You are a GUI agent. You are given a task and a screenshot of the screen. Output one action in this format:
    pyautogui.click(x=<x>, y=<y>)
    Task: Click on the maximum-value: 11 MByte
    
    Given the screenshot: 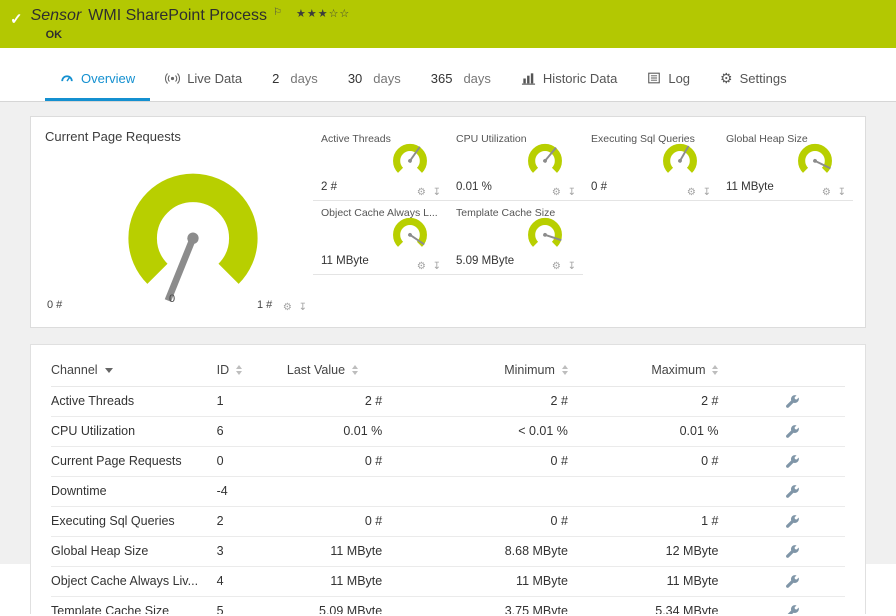 What is the action you would take?
    pyautogui.click(x=643, y=581)
    